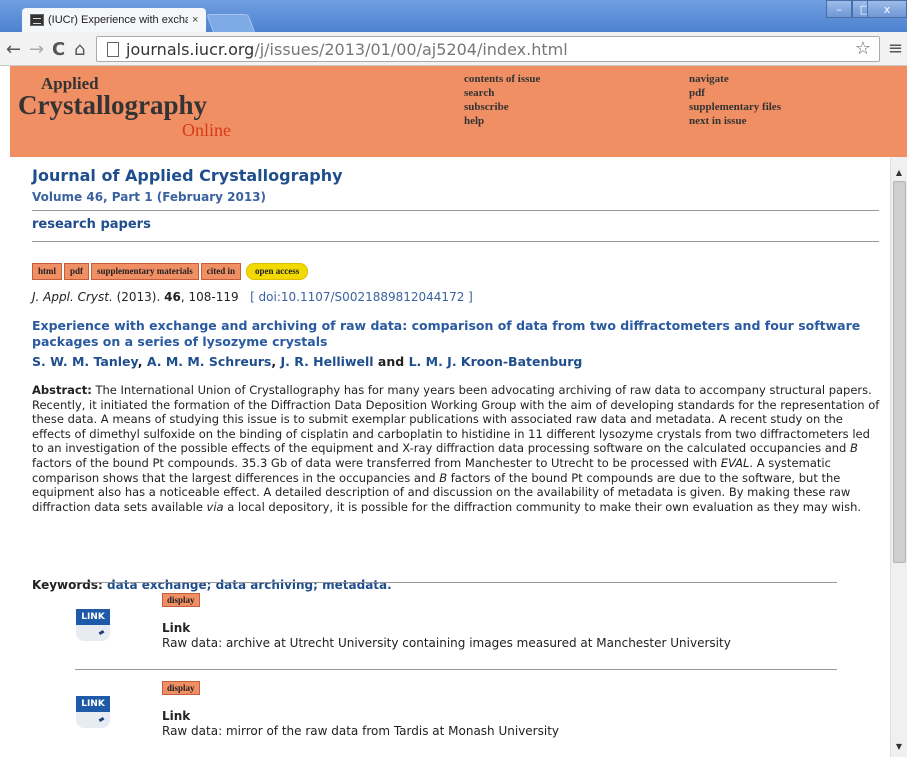 This screenshot has width=907, height=757. I want to click on author-link: L. M. J. Kroon-Batenburg, so click(496, 361).